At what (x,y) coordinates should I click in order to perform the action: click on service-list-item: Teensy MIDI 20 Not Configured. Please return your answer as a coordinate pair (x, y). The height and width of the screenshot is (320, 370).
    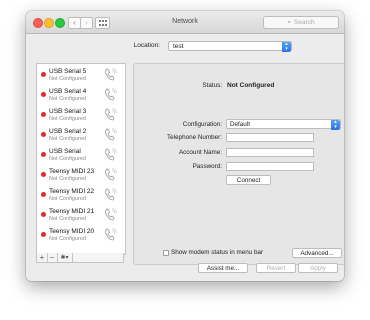
    Looking at the image, I should click on (81, 234).